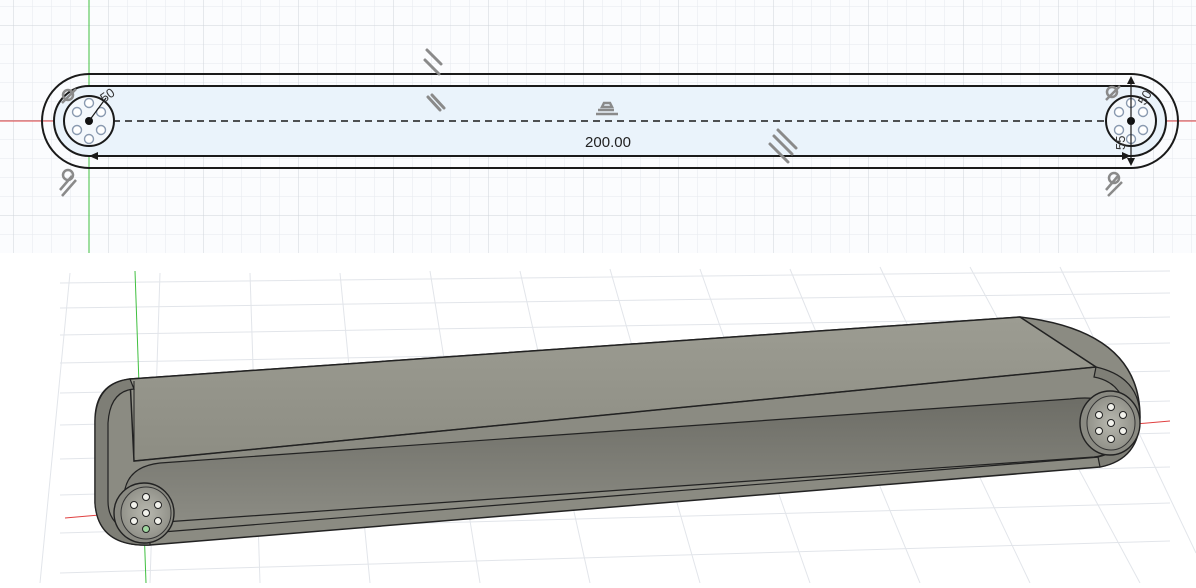 The height and width of the screenshot is (588, 1196). Describe the element at coordinates (608, 142) in the screenshot. I see `length-dimension-label: 200.00` at that location.